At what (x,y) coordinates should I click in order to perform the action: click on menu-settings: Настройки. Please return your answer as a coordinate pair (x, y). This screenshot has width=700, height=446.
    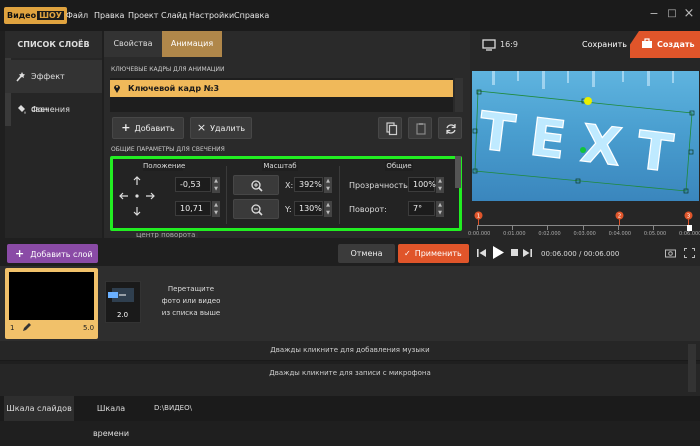
    Looking at the image, I should click on (211, 15).